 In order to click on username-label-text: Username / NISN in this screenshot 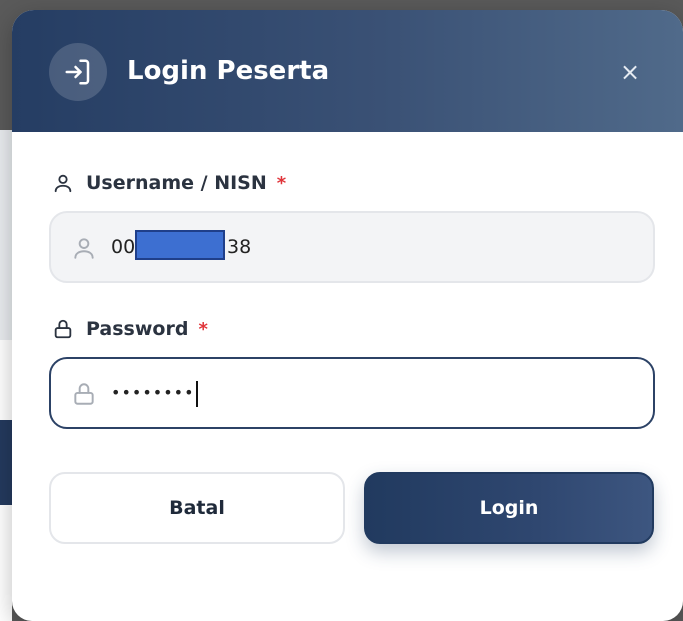, I will do `click(176, 183)`.